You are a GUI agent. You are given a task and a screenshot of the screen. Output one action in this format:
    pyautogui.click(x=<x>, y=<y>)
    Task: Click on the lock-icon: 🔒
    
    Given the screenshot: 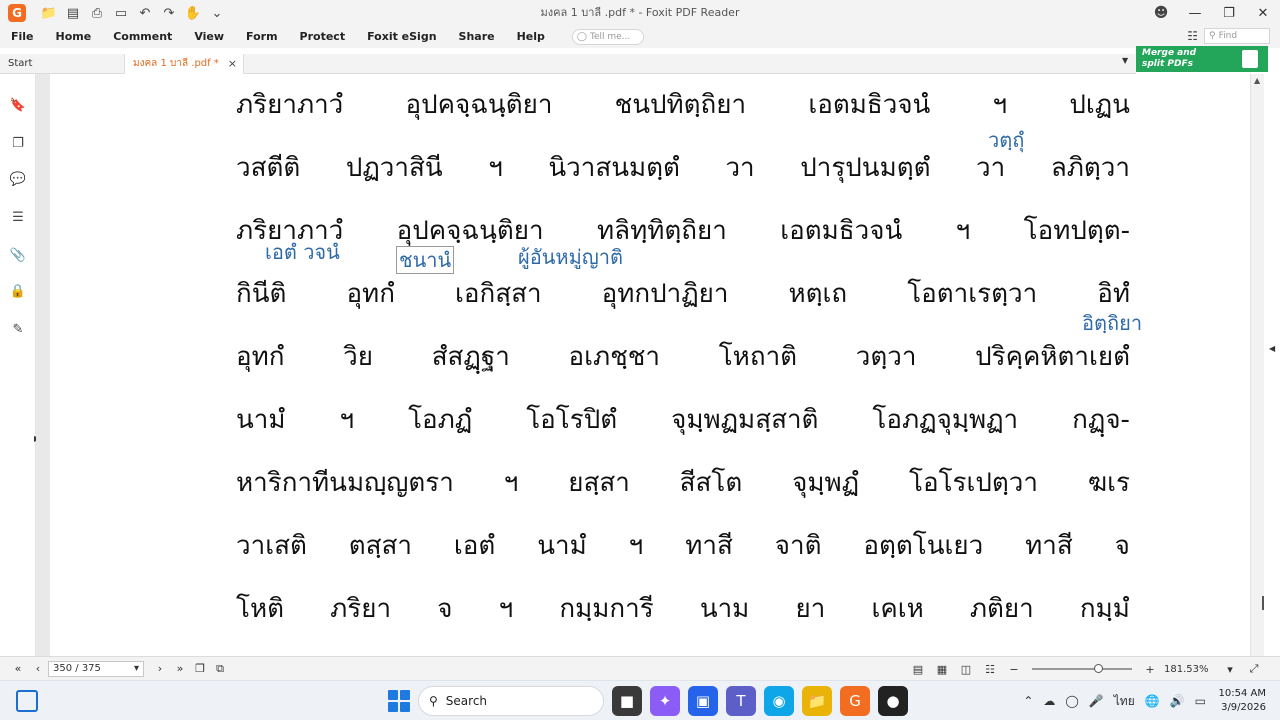 What is the action you would take?
    pyautogui.click(x=18, y=291)
    